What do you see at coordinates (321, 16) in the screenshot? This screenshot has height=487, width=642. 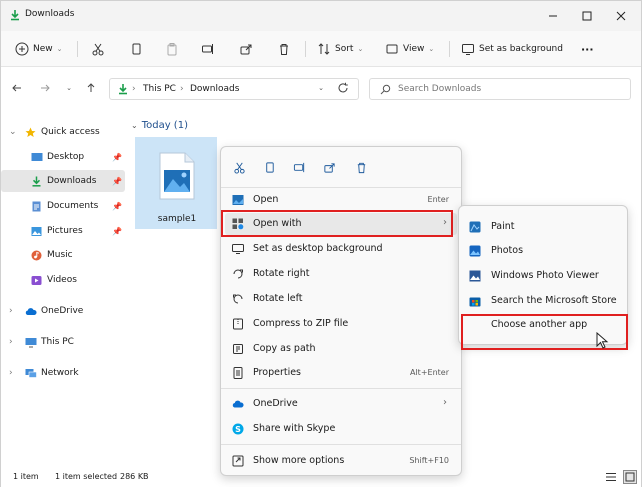 I see `title-bar: Downloads` at bounding box center [321, 16].